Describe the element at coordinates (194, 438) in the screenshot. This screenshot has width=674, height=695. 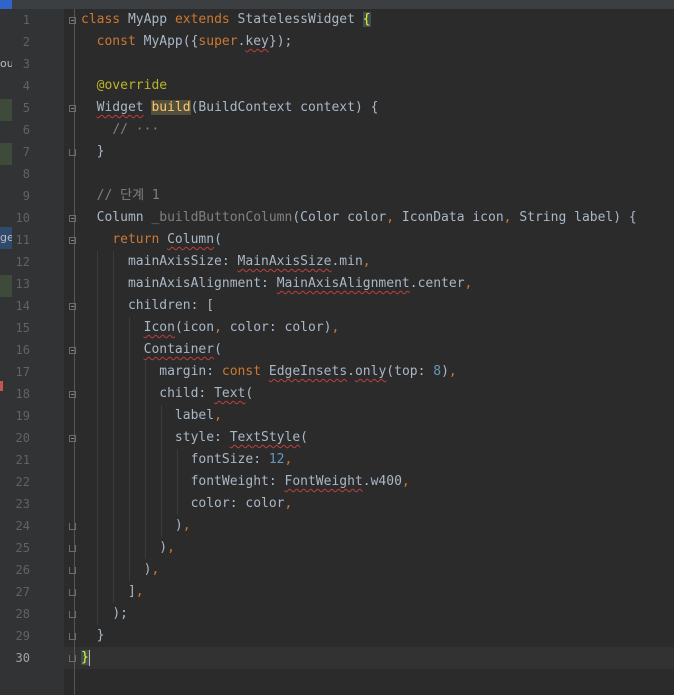
I see `code-line-20: style: TextStyle(` at that location.